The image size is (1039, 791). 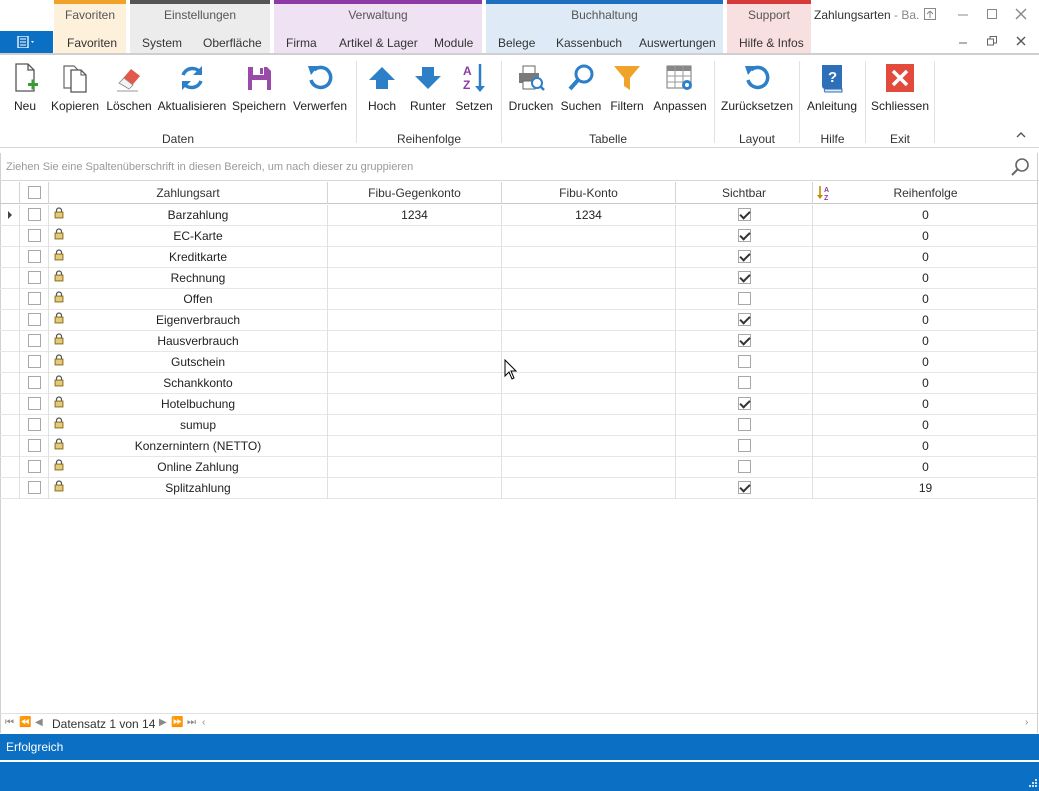 What do you see at coordinates (963, 15) in the screenshot?
I see `minimize-button` at bounding box center [963, 15].